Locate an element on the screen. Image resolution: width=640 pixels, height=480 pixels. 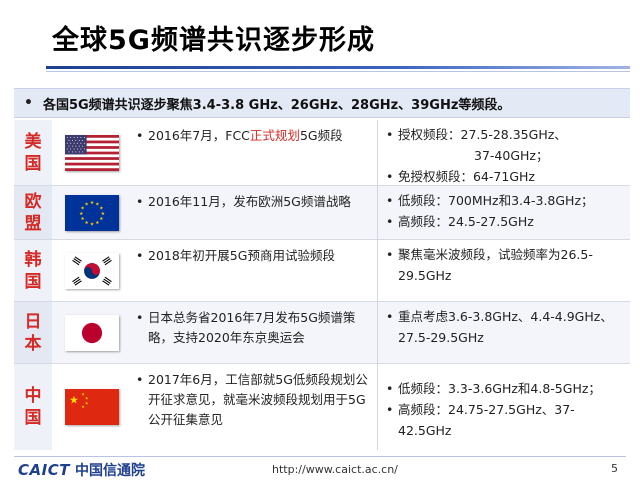
country-char: 日 is located at coordinates (33, 321).